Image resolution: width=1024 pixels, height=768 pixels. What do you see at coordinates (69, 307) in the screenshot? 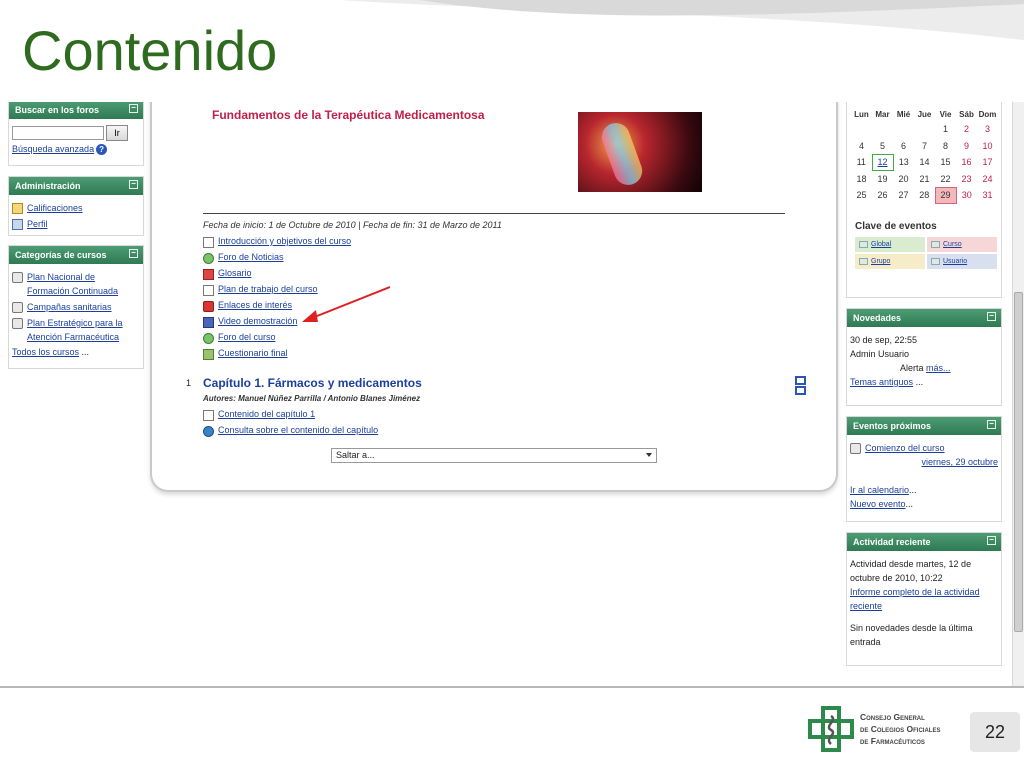
I see `category-label: Campañas sanitarias` at bounding box center [69, 307].